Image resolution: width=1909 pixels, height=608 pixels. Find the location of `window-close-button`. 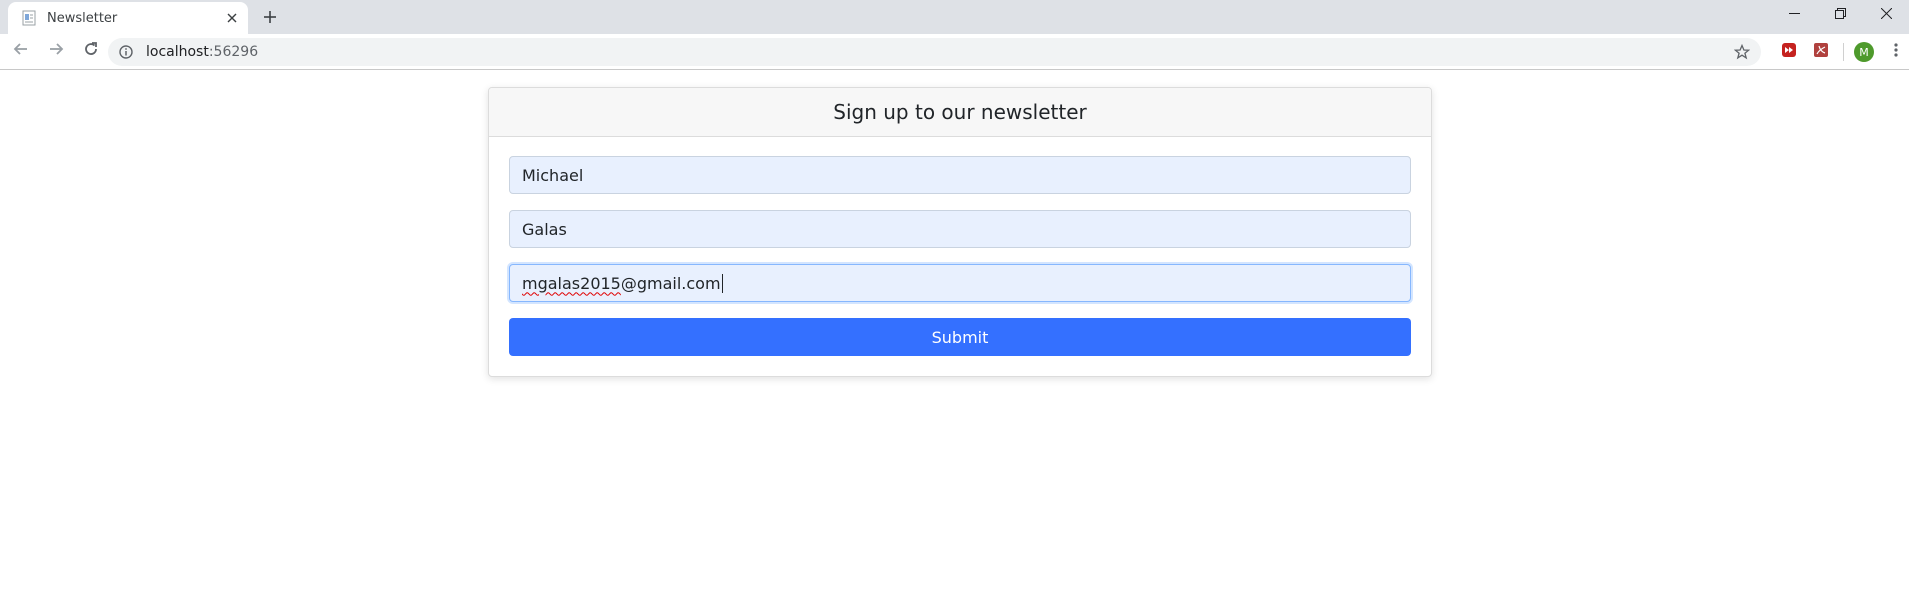

window-close-button is located at coordinates (1886, 15).